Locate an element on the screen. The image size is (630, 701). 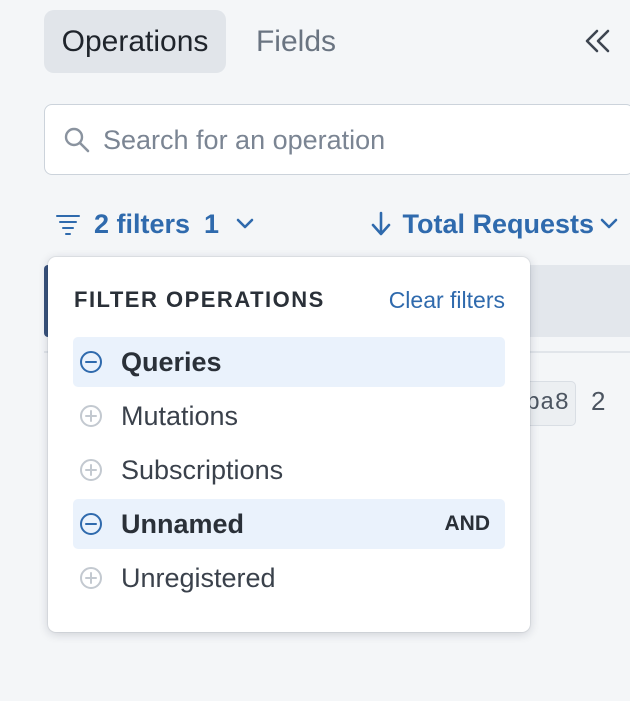
arrow-down-icon is located at coordinates (381, 223).